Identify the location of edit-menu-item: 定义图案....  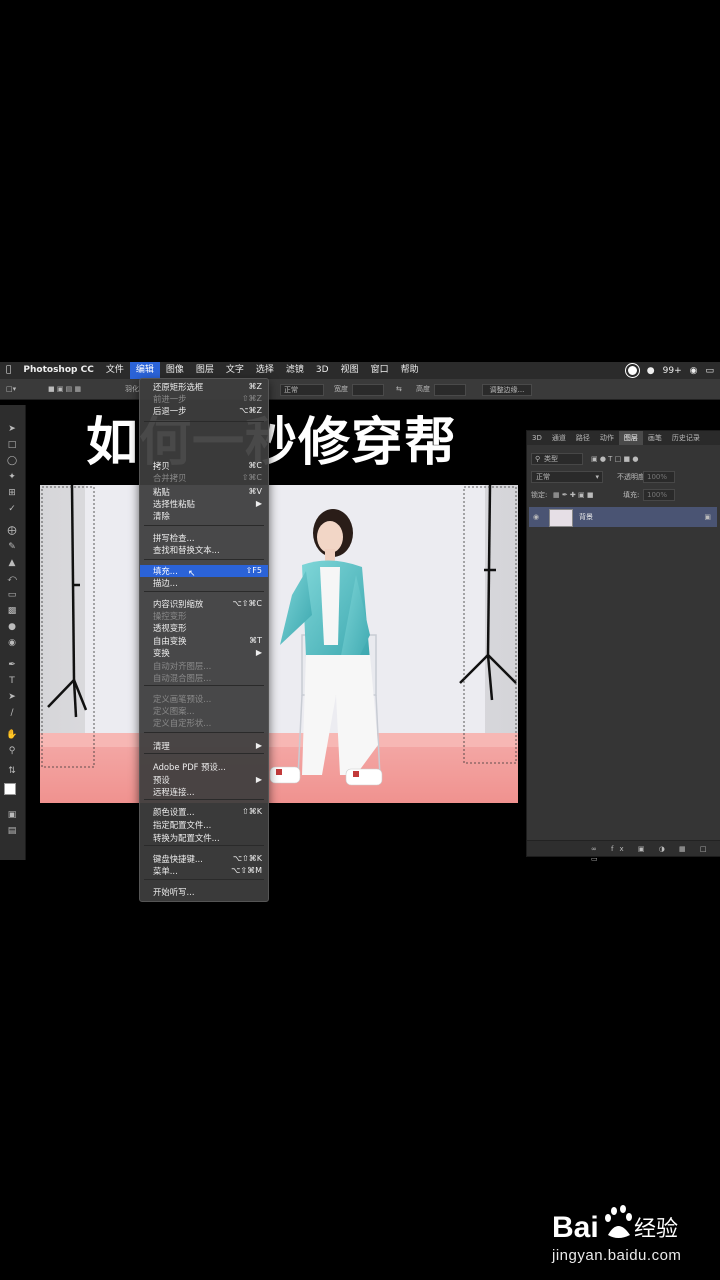
(204, 711).